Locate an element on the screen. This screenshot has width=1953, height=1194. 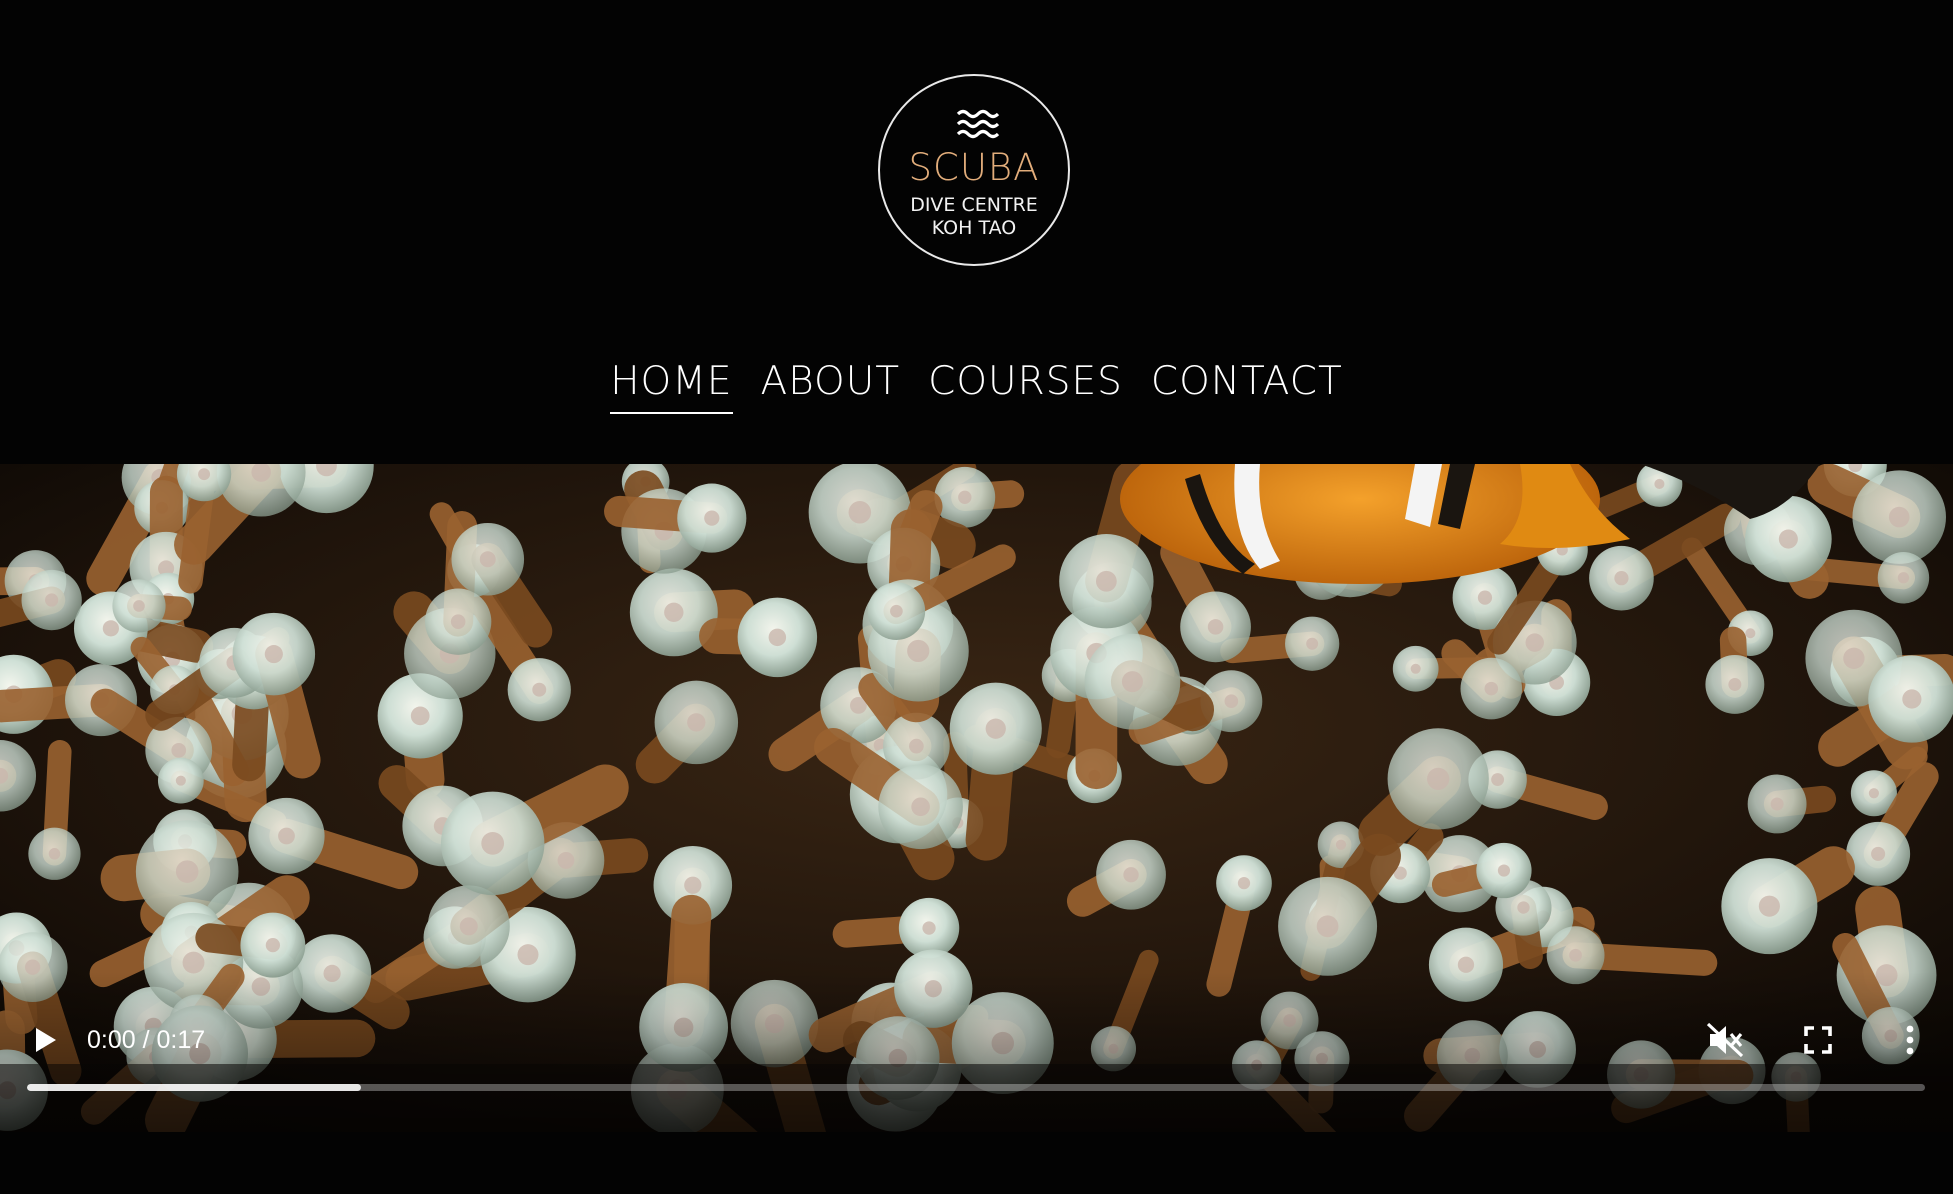
video-time: 0:00 / 0:17 is located at coordinates (146, 1040).